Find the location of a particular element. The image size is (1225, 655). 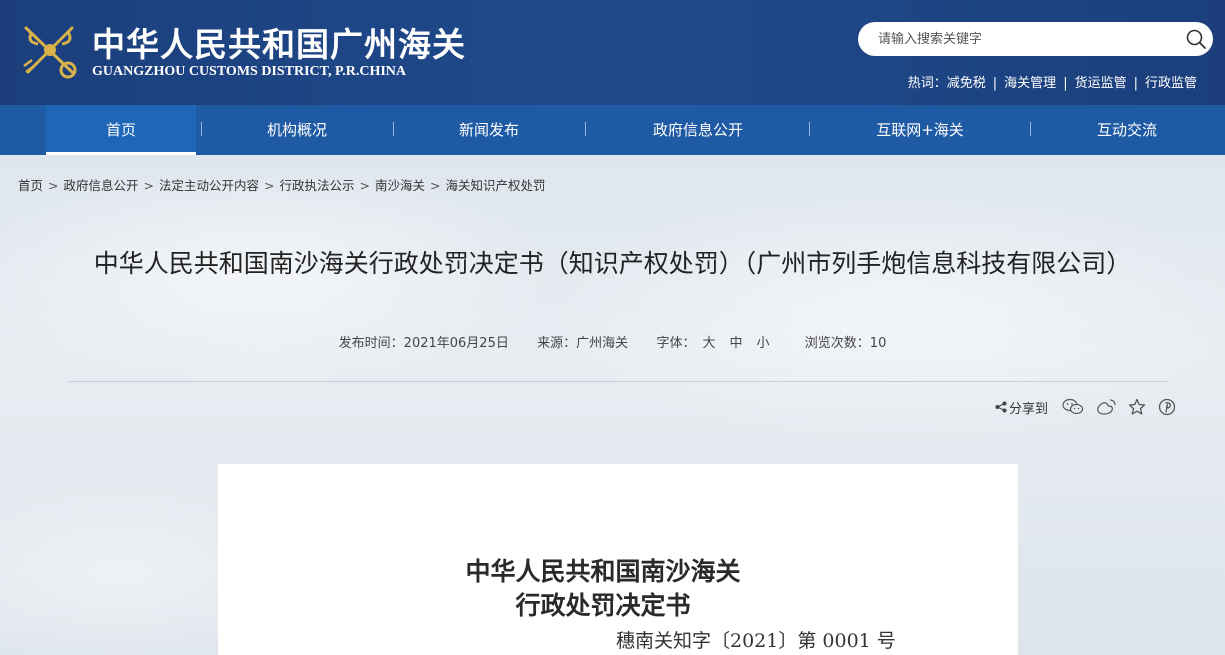

search-box is located at coordinates (1035, 39).